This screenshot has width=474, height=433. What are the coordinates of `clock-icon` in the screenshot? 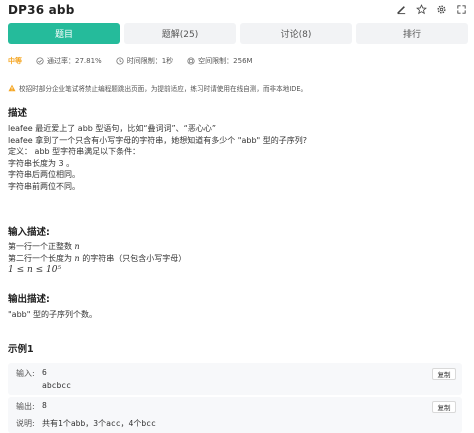 It's located at (120, 61).